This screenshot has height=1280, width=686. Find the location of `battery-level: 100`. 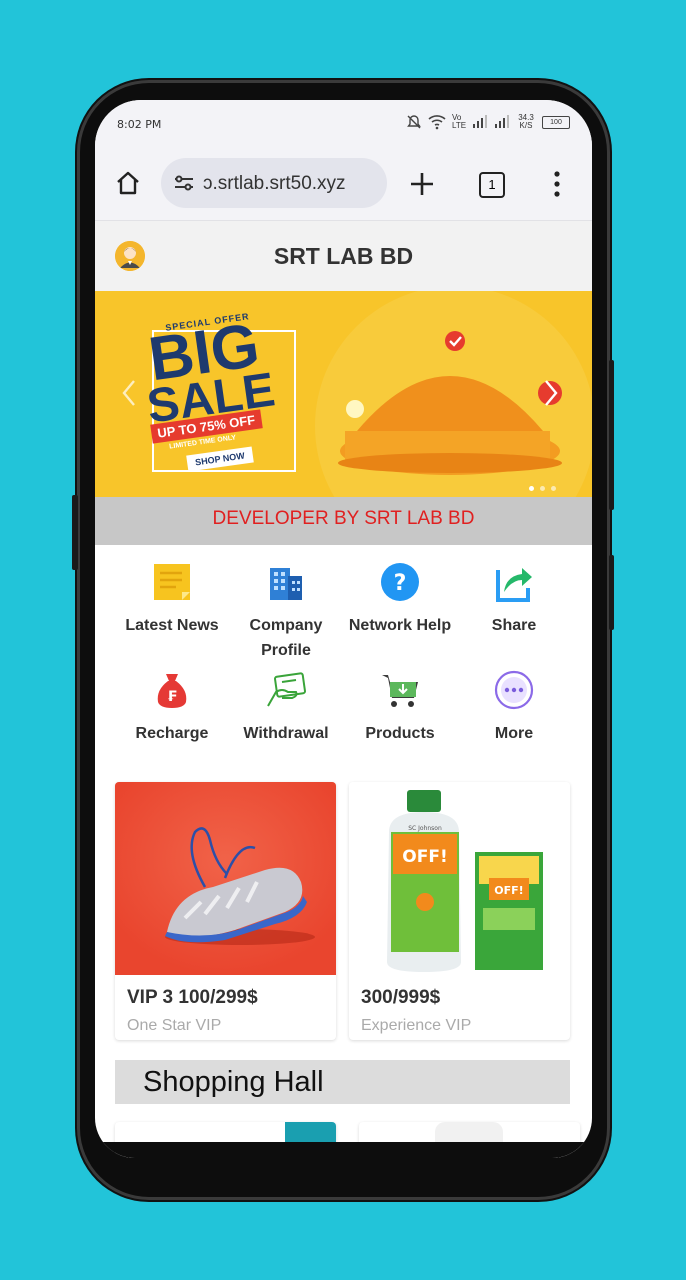

battery-level: 100 is located at coordinates (556, 122).